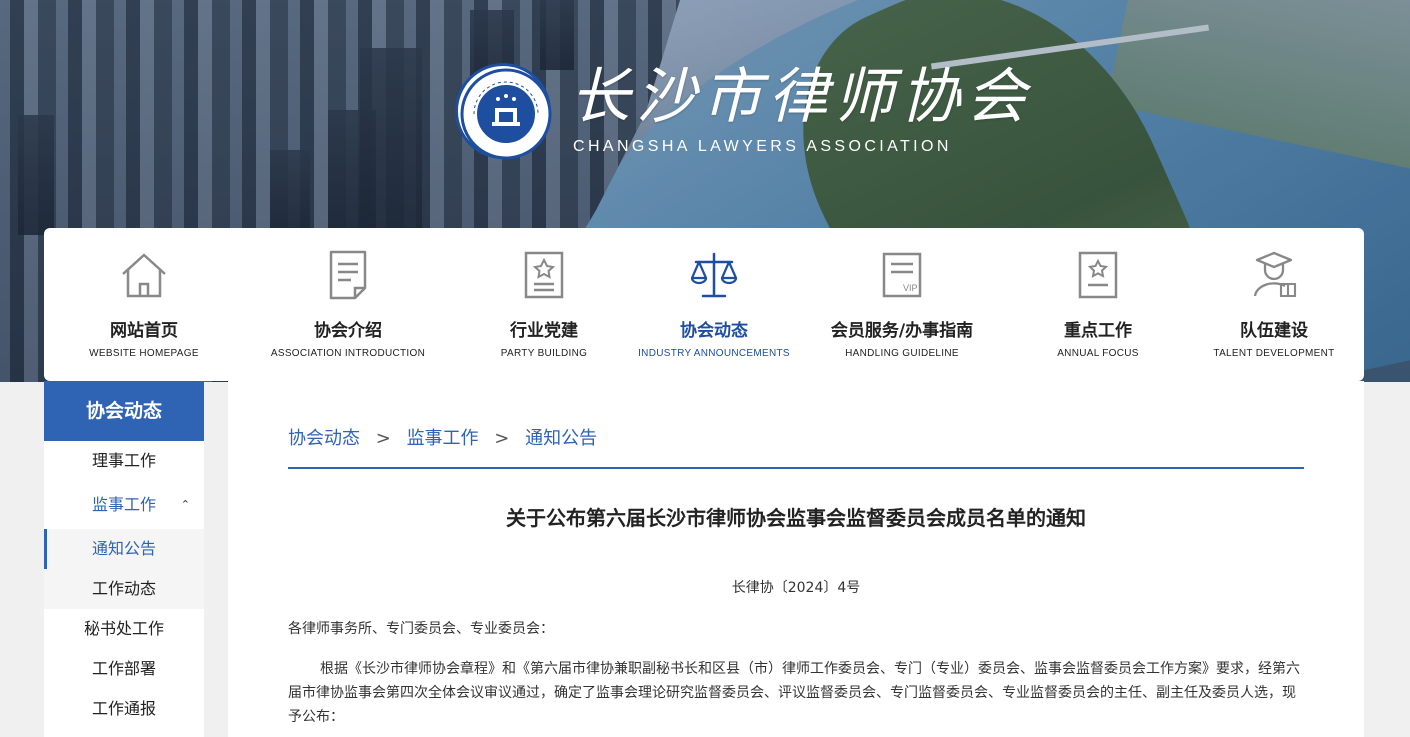  I want to click on breadcrumb: 协会动态 > 监事工作 > 通知公告, so click(442, 437).